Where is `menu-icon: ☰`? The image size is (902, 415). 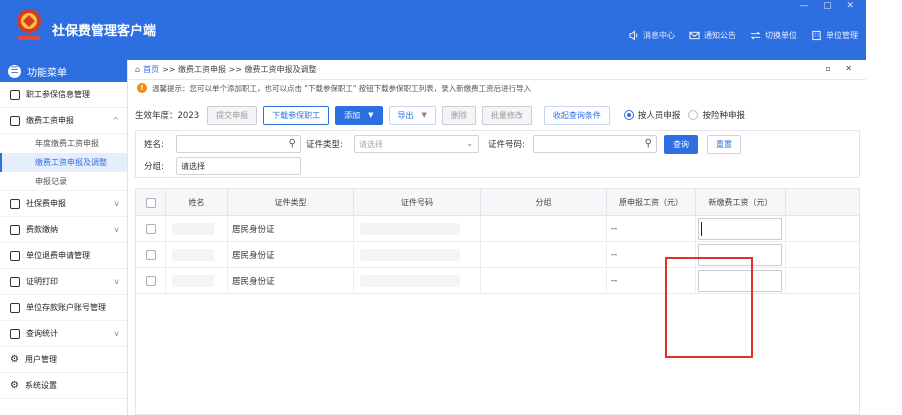
menu-icon: ☰ is located at coordinates (14, 71).